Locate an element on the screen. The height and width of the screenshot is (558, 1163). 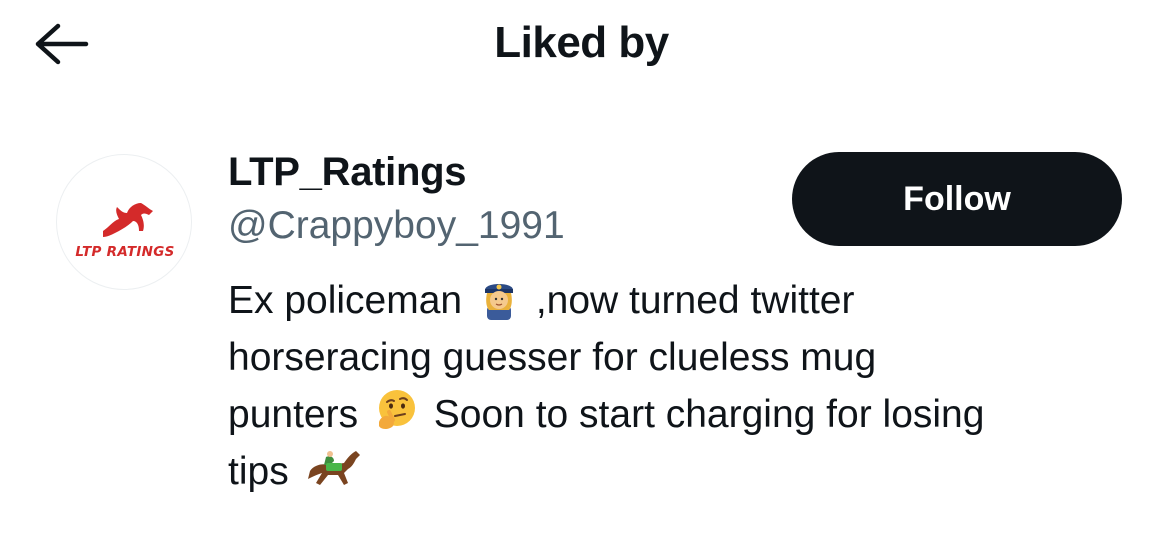
avatar: LTP RATINGS is located at coordinates (124, 222).